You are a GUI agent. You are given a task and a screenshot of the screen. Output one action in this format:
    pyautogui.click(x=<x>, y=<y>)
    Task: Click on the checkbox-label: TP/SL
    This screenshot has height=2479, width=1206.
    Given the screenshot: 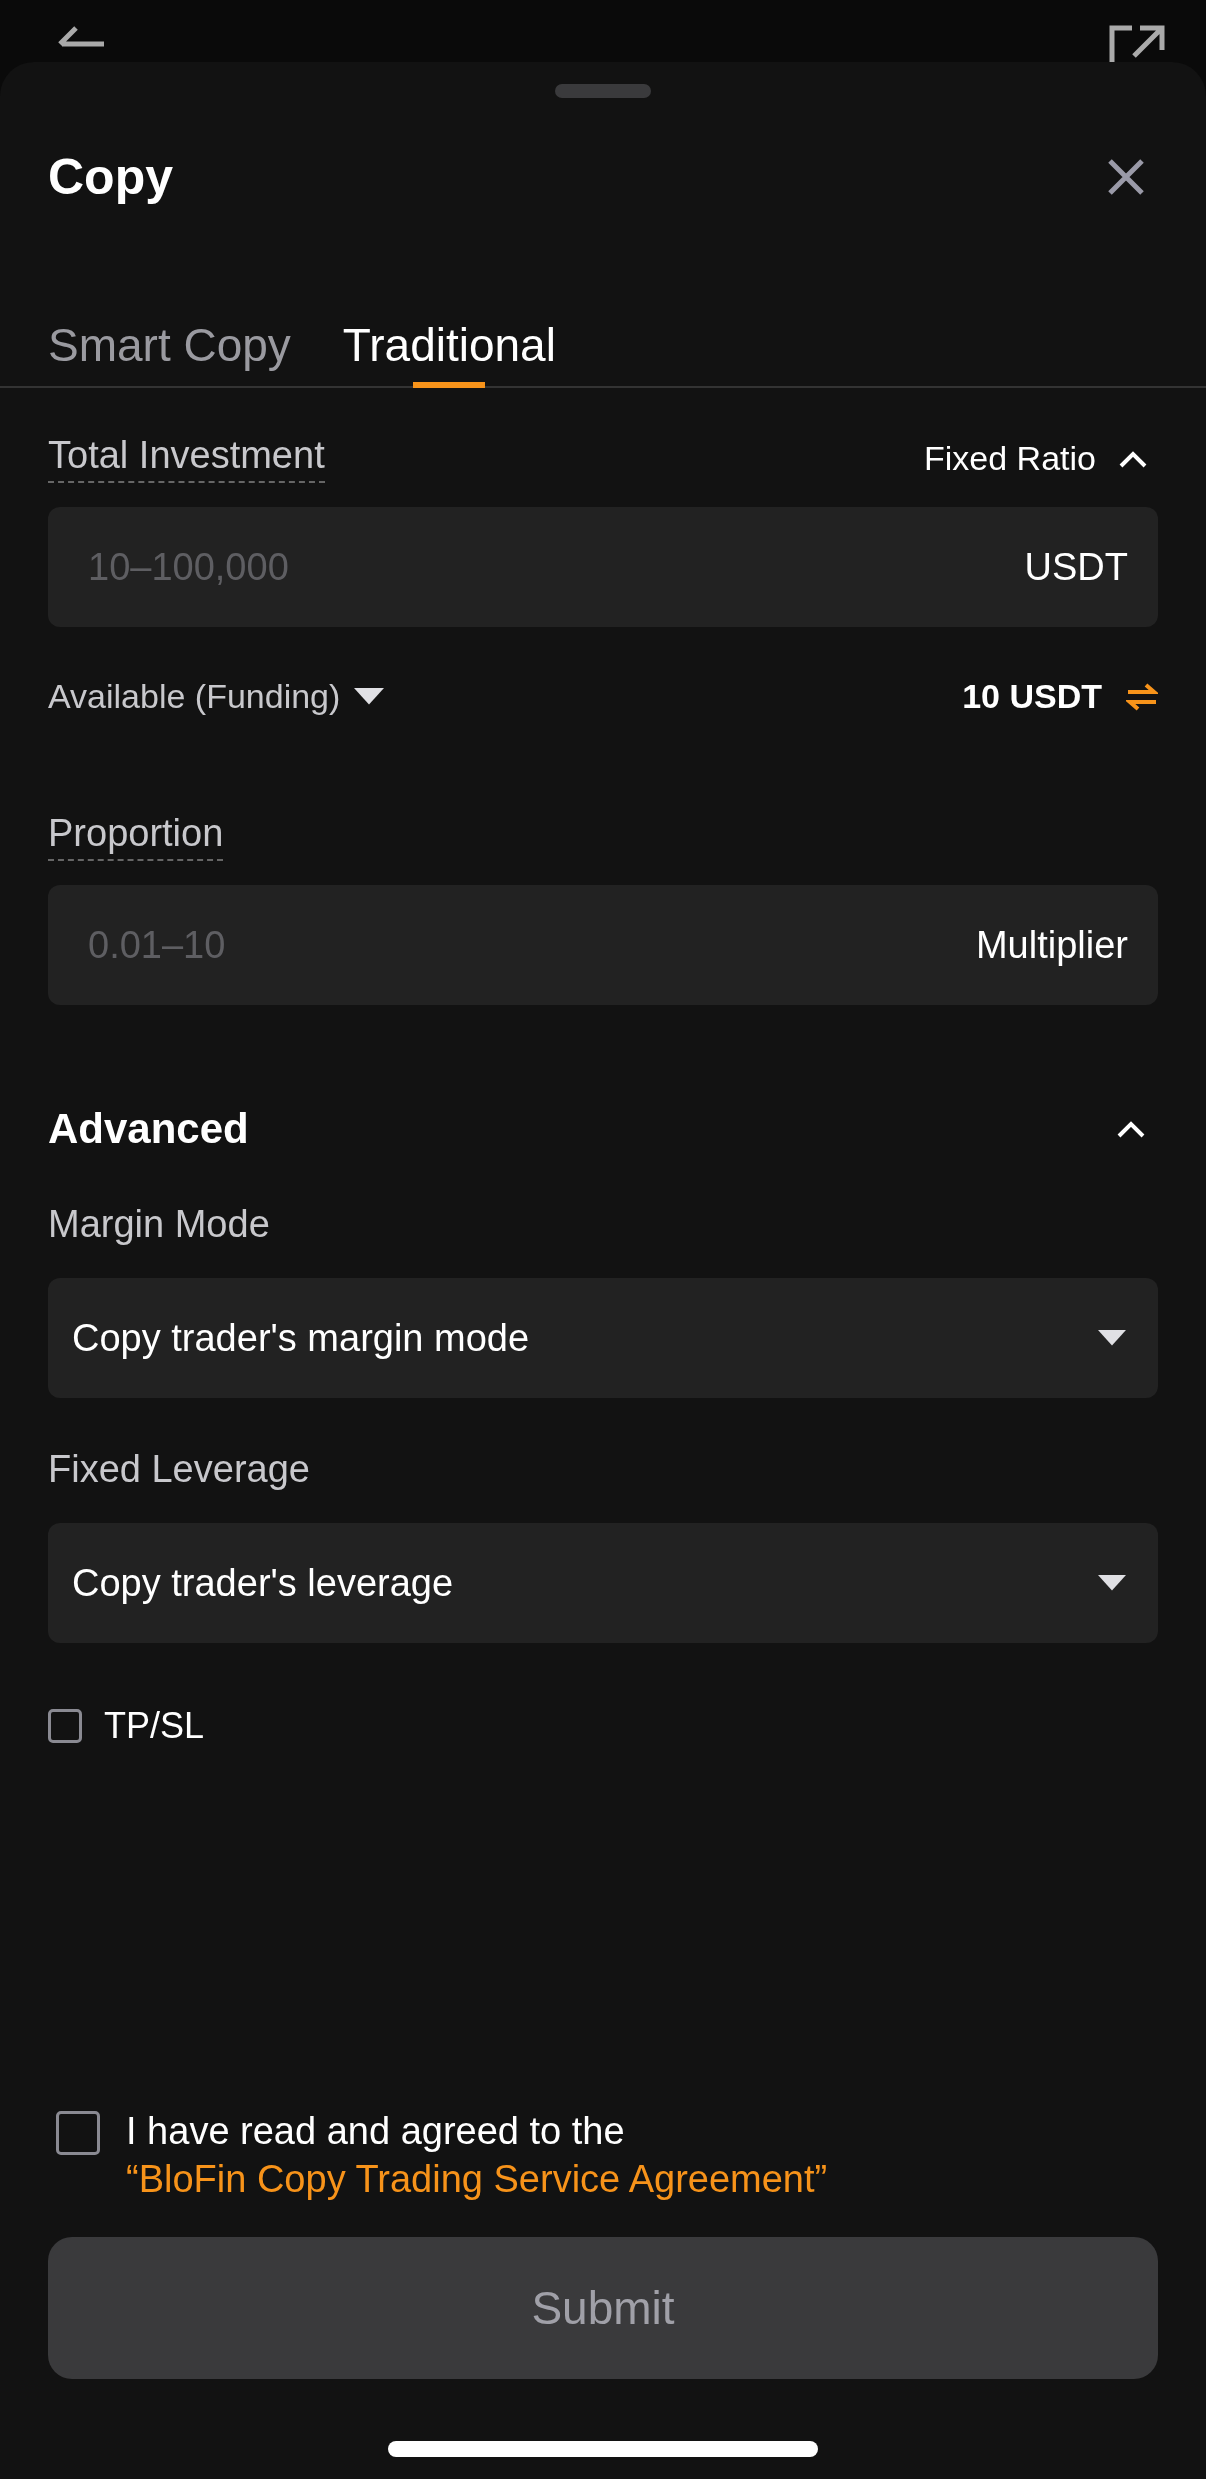 What is the action you would take?
    pyautogui.click(x=154, y=1726)
    